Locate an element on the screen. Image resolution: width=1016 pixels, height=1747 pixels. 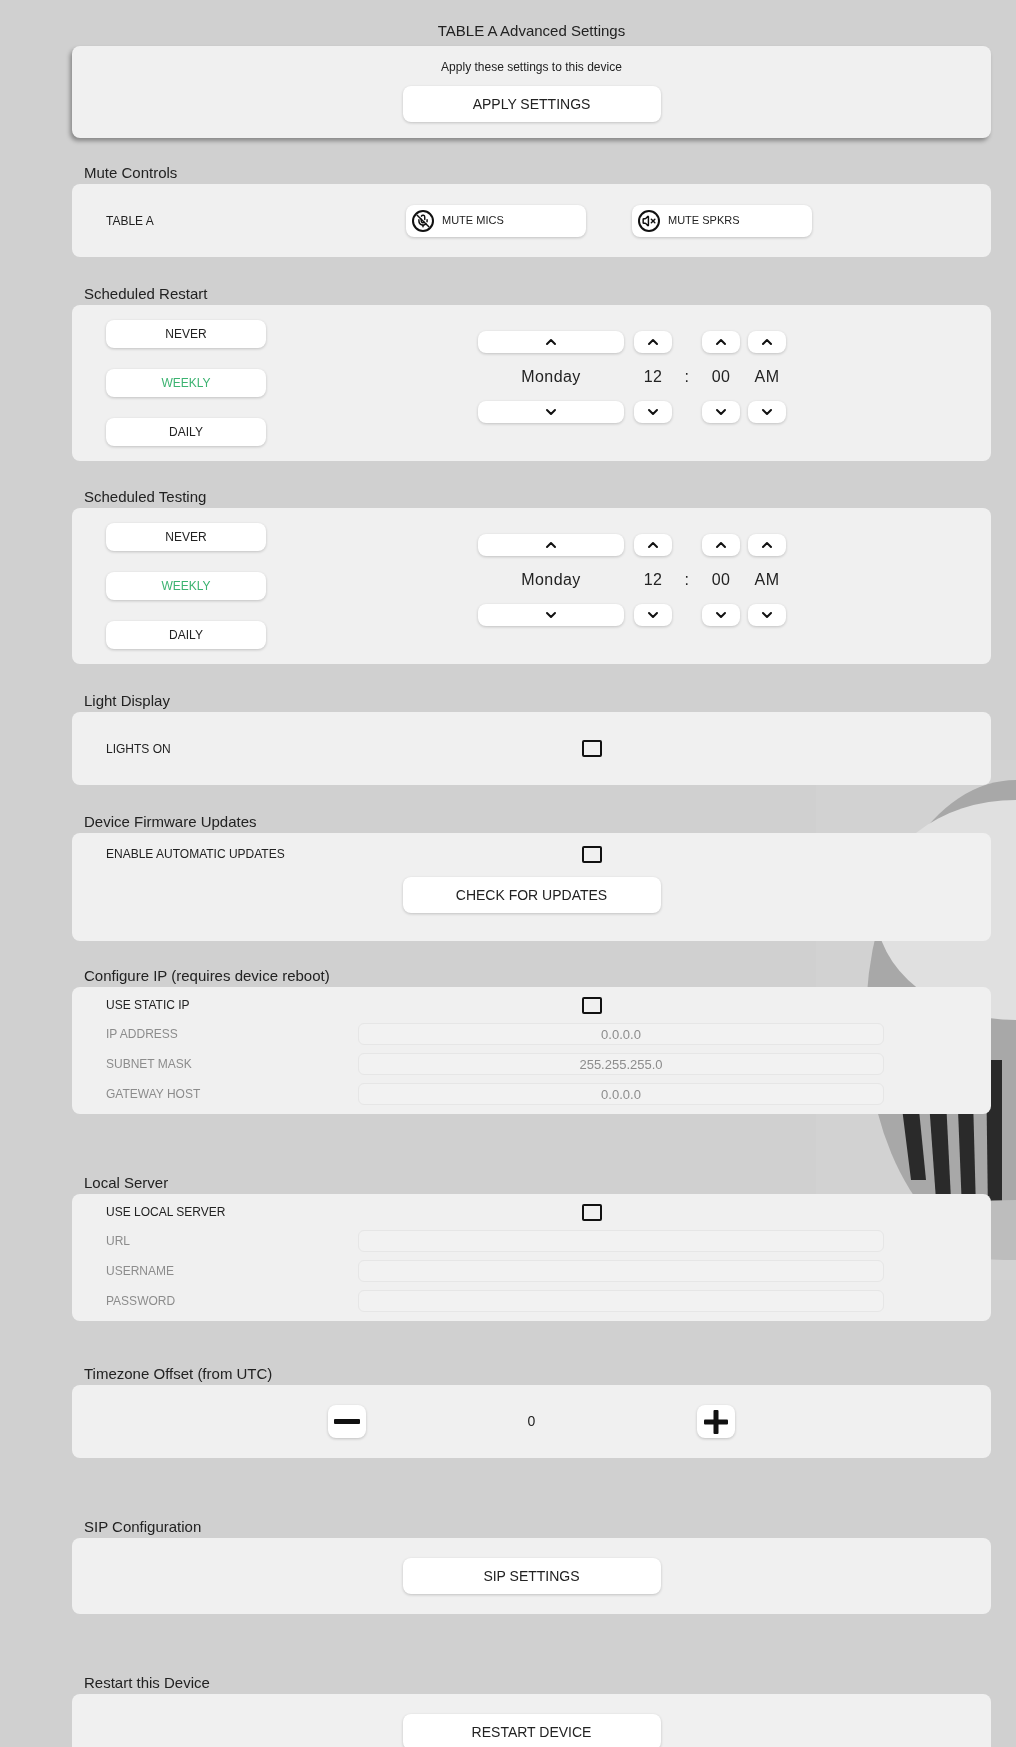
field-label: GATEWAY HOST is located at coordinates (154, 1094).